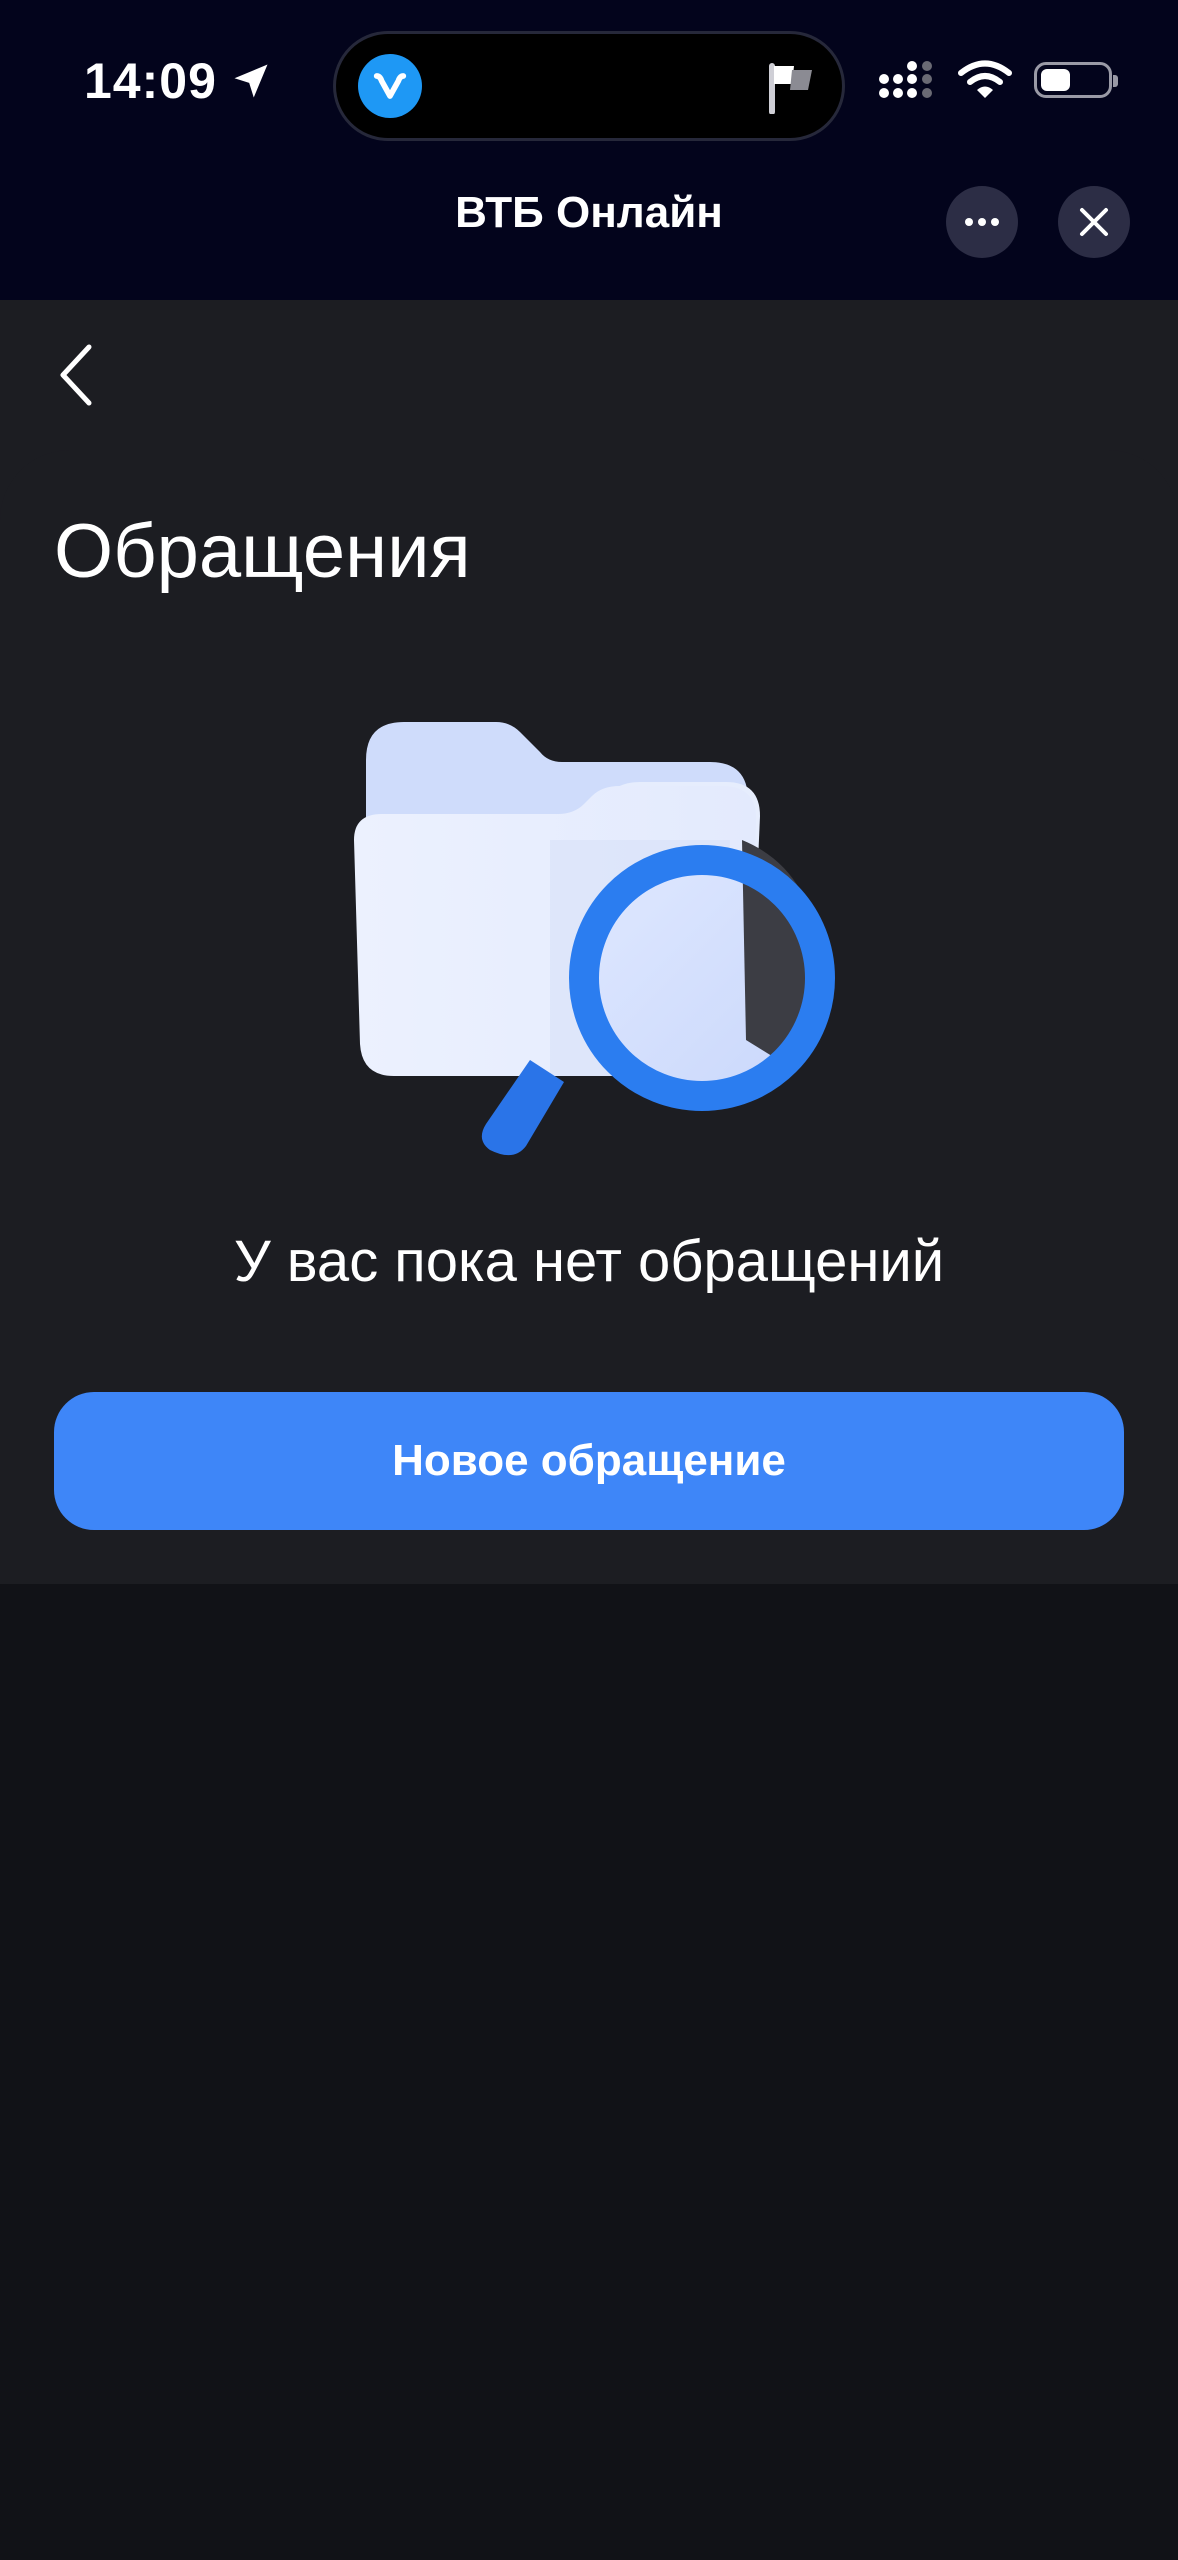 This screenshot has height=2560, width=1178. I want to click on navigation-bar, so click(589, 375).